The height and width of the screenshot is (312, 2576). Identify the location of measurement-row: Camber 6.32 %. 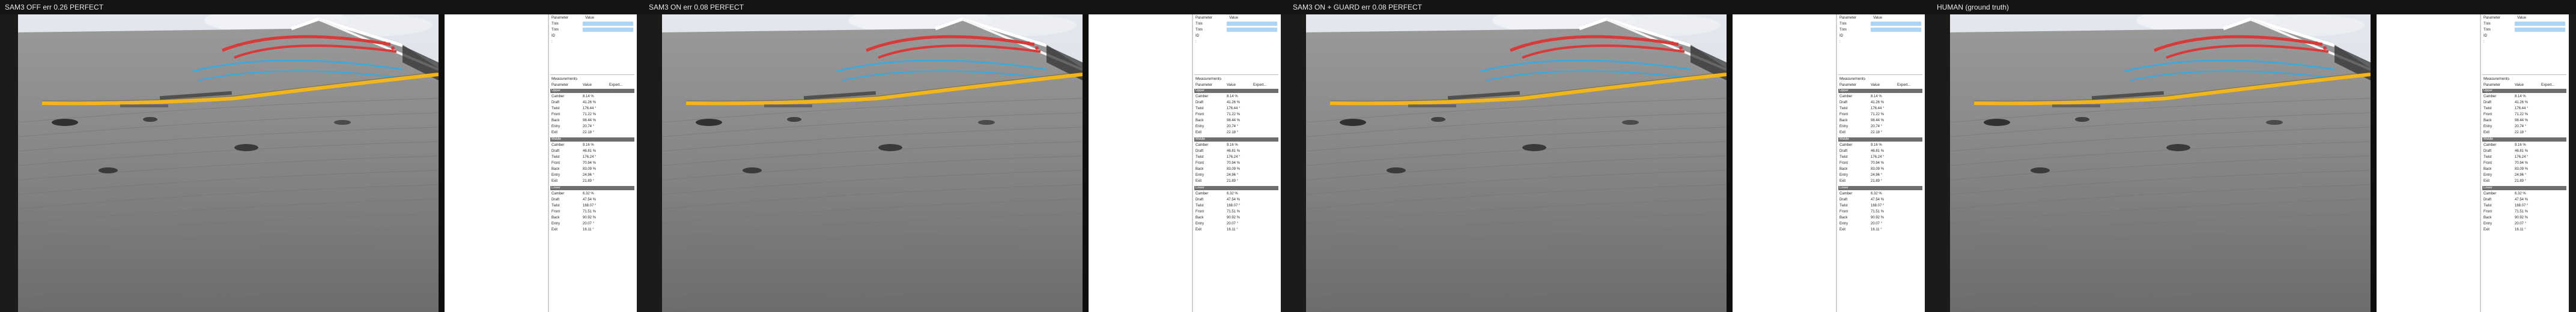
(2524, 194).